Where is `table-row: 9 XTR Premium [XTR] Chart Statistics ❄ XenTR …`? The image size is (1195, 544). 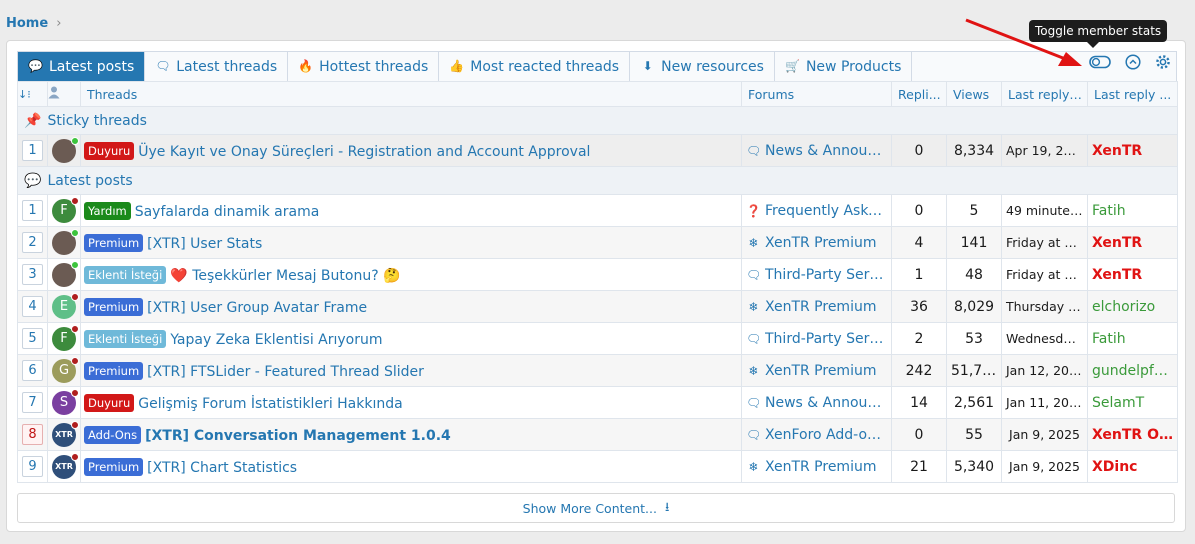
table-row: 9 XTR Premium [XTR] Chart Statistics ❄ XenTR … is located at coordinates (597, 466).